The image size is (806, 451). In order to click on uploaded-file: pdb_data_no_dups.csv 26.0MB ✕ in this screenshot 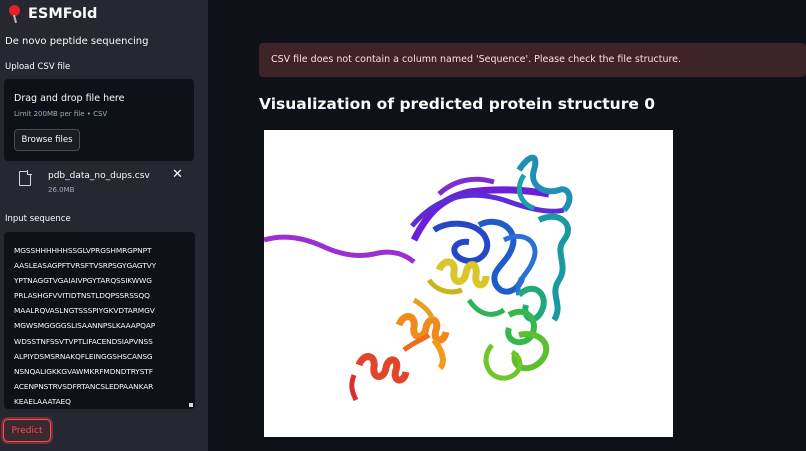, I will do `click(99, 183)`.